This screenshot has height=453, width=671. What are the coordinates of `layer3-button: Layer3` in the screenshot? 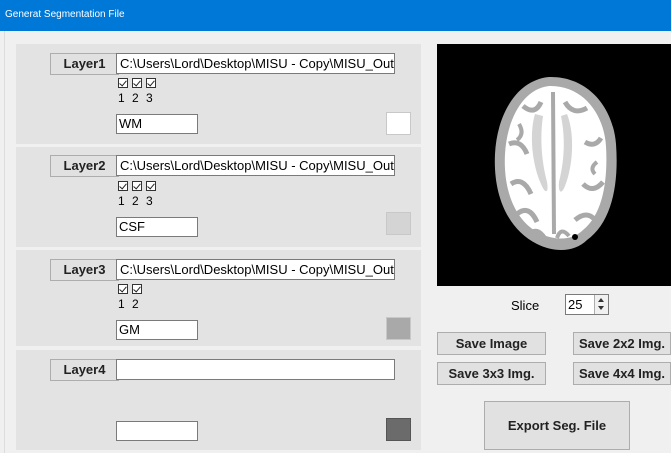 It's located at (84, 270).